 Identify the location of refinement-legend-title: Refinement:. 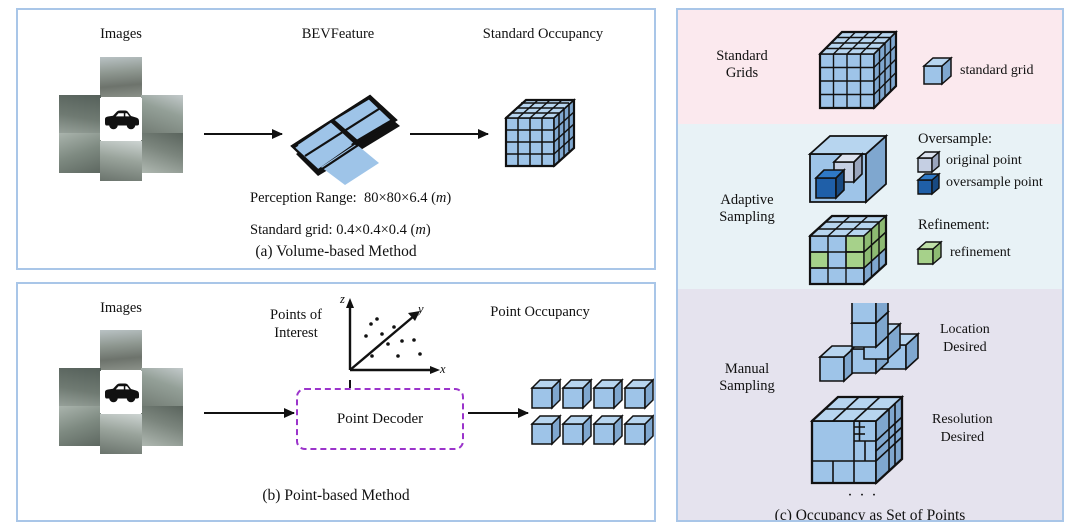
(954, 225).